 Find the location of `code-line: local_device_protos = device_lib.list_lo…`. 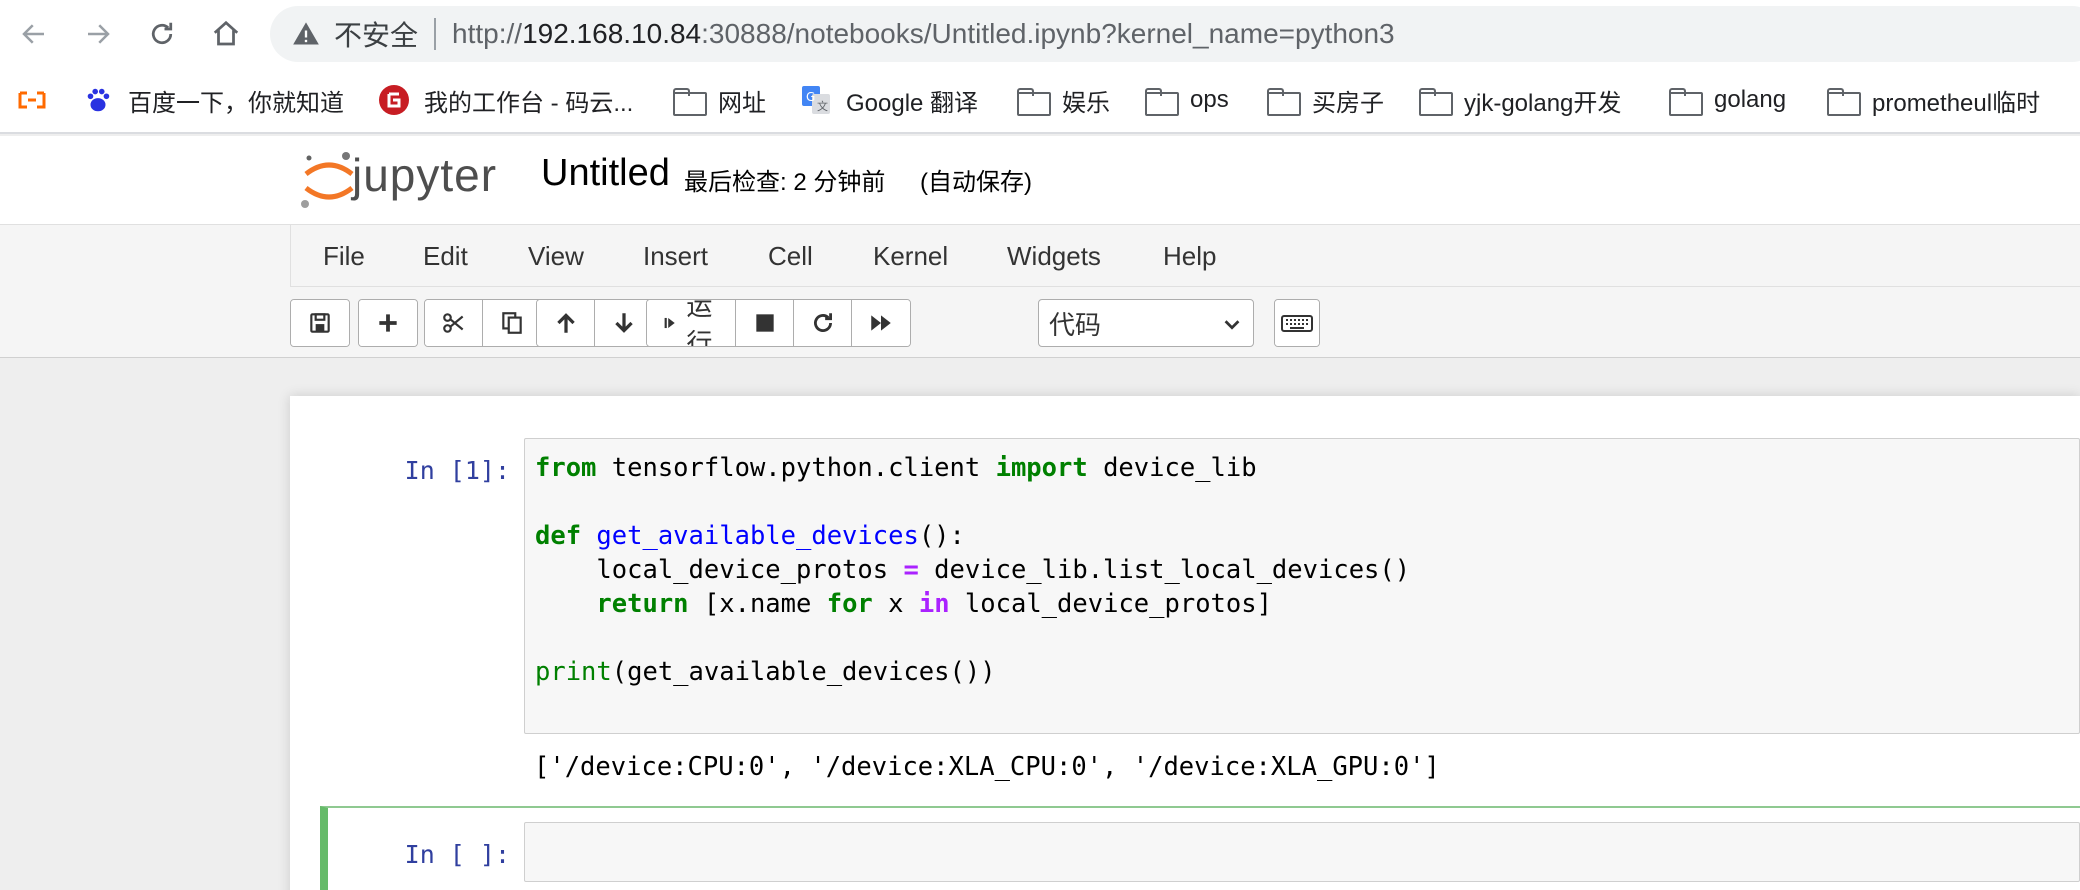

code-line: local_device_protos = device_lib.list_lo… is located at coordinates (973, 570).